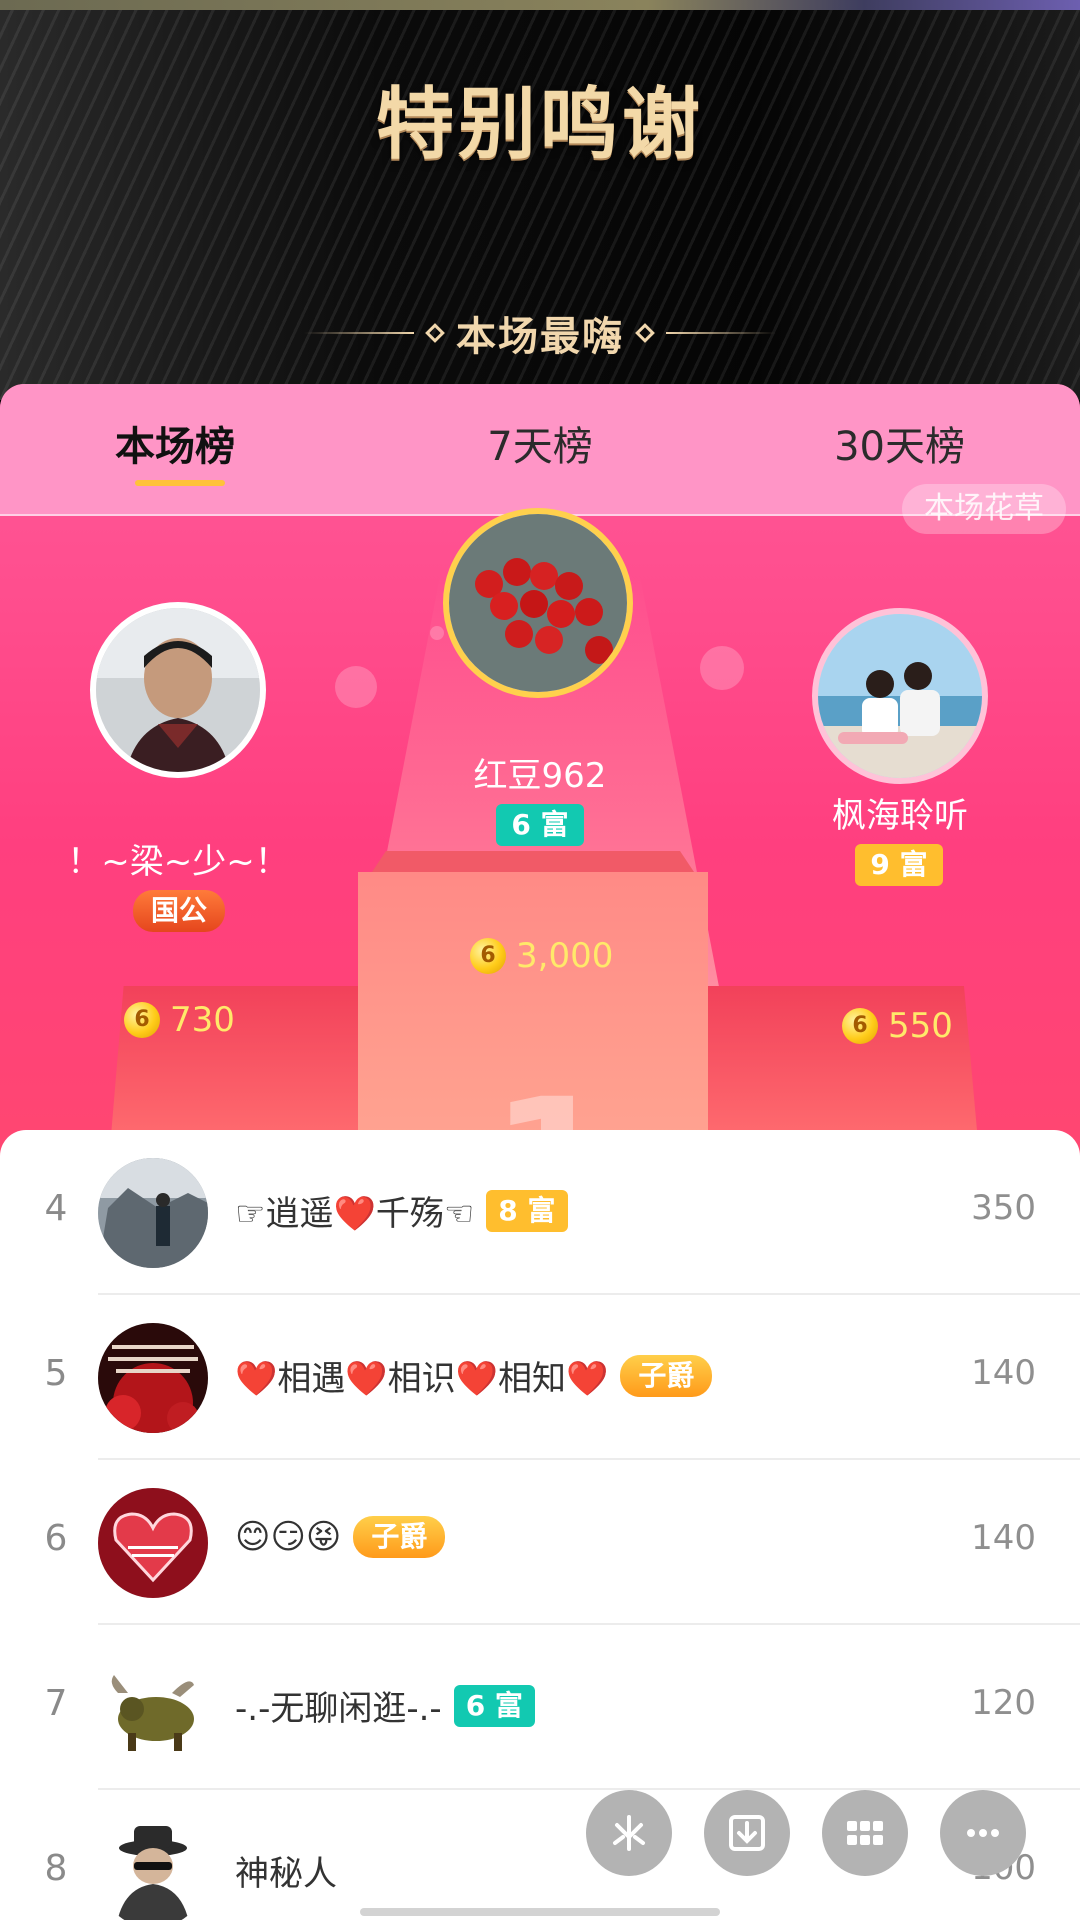 The image size is (1080, 1920). I want to click on podium-name-third: 枫海聆听, so click(900, 816).